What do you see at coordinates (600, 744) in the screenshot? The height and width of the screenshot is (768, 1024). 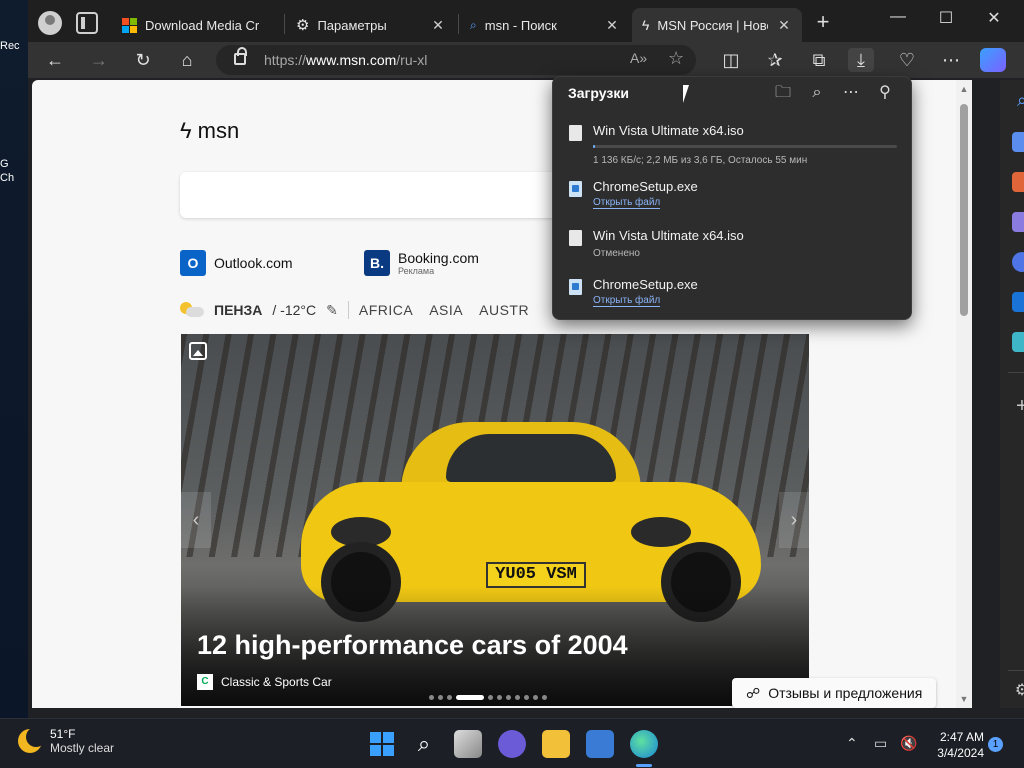 I see `store-icon` at bounding box center [600, 744].